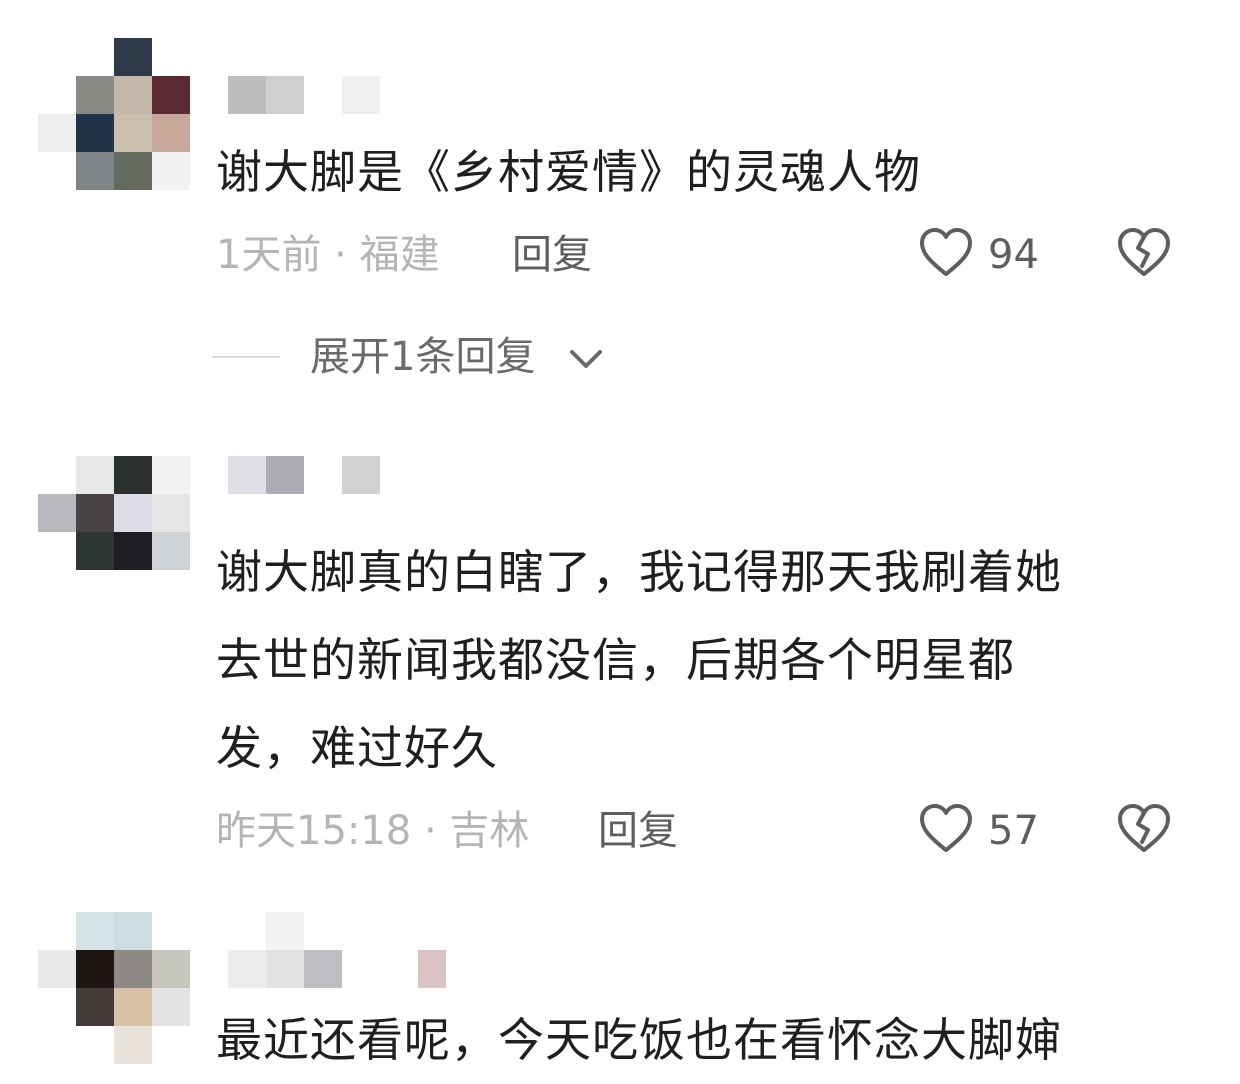  I want to click on comment-text-line: 谢大脚真的白瞎了，我记得那天我刷着她, so click(639, 572).